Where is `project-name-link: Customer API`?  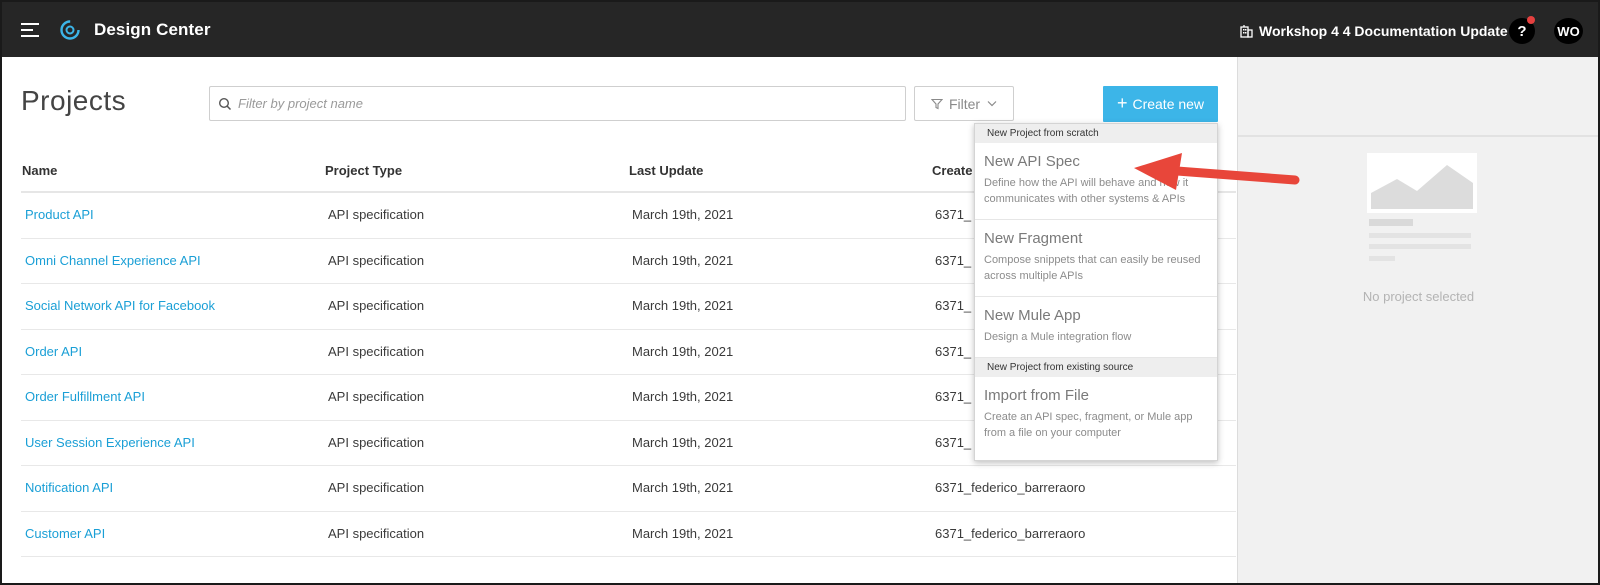
project-name-link: Customer API is located at coordinates (65, 533).